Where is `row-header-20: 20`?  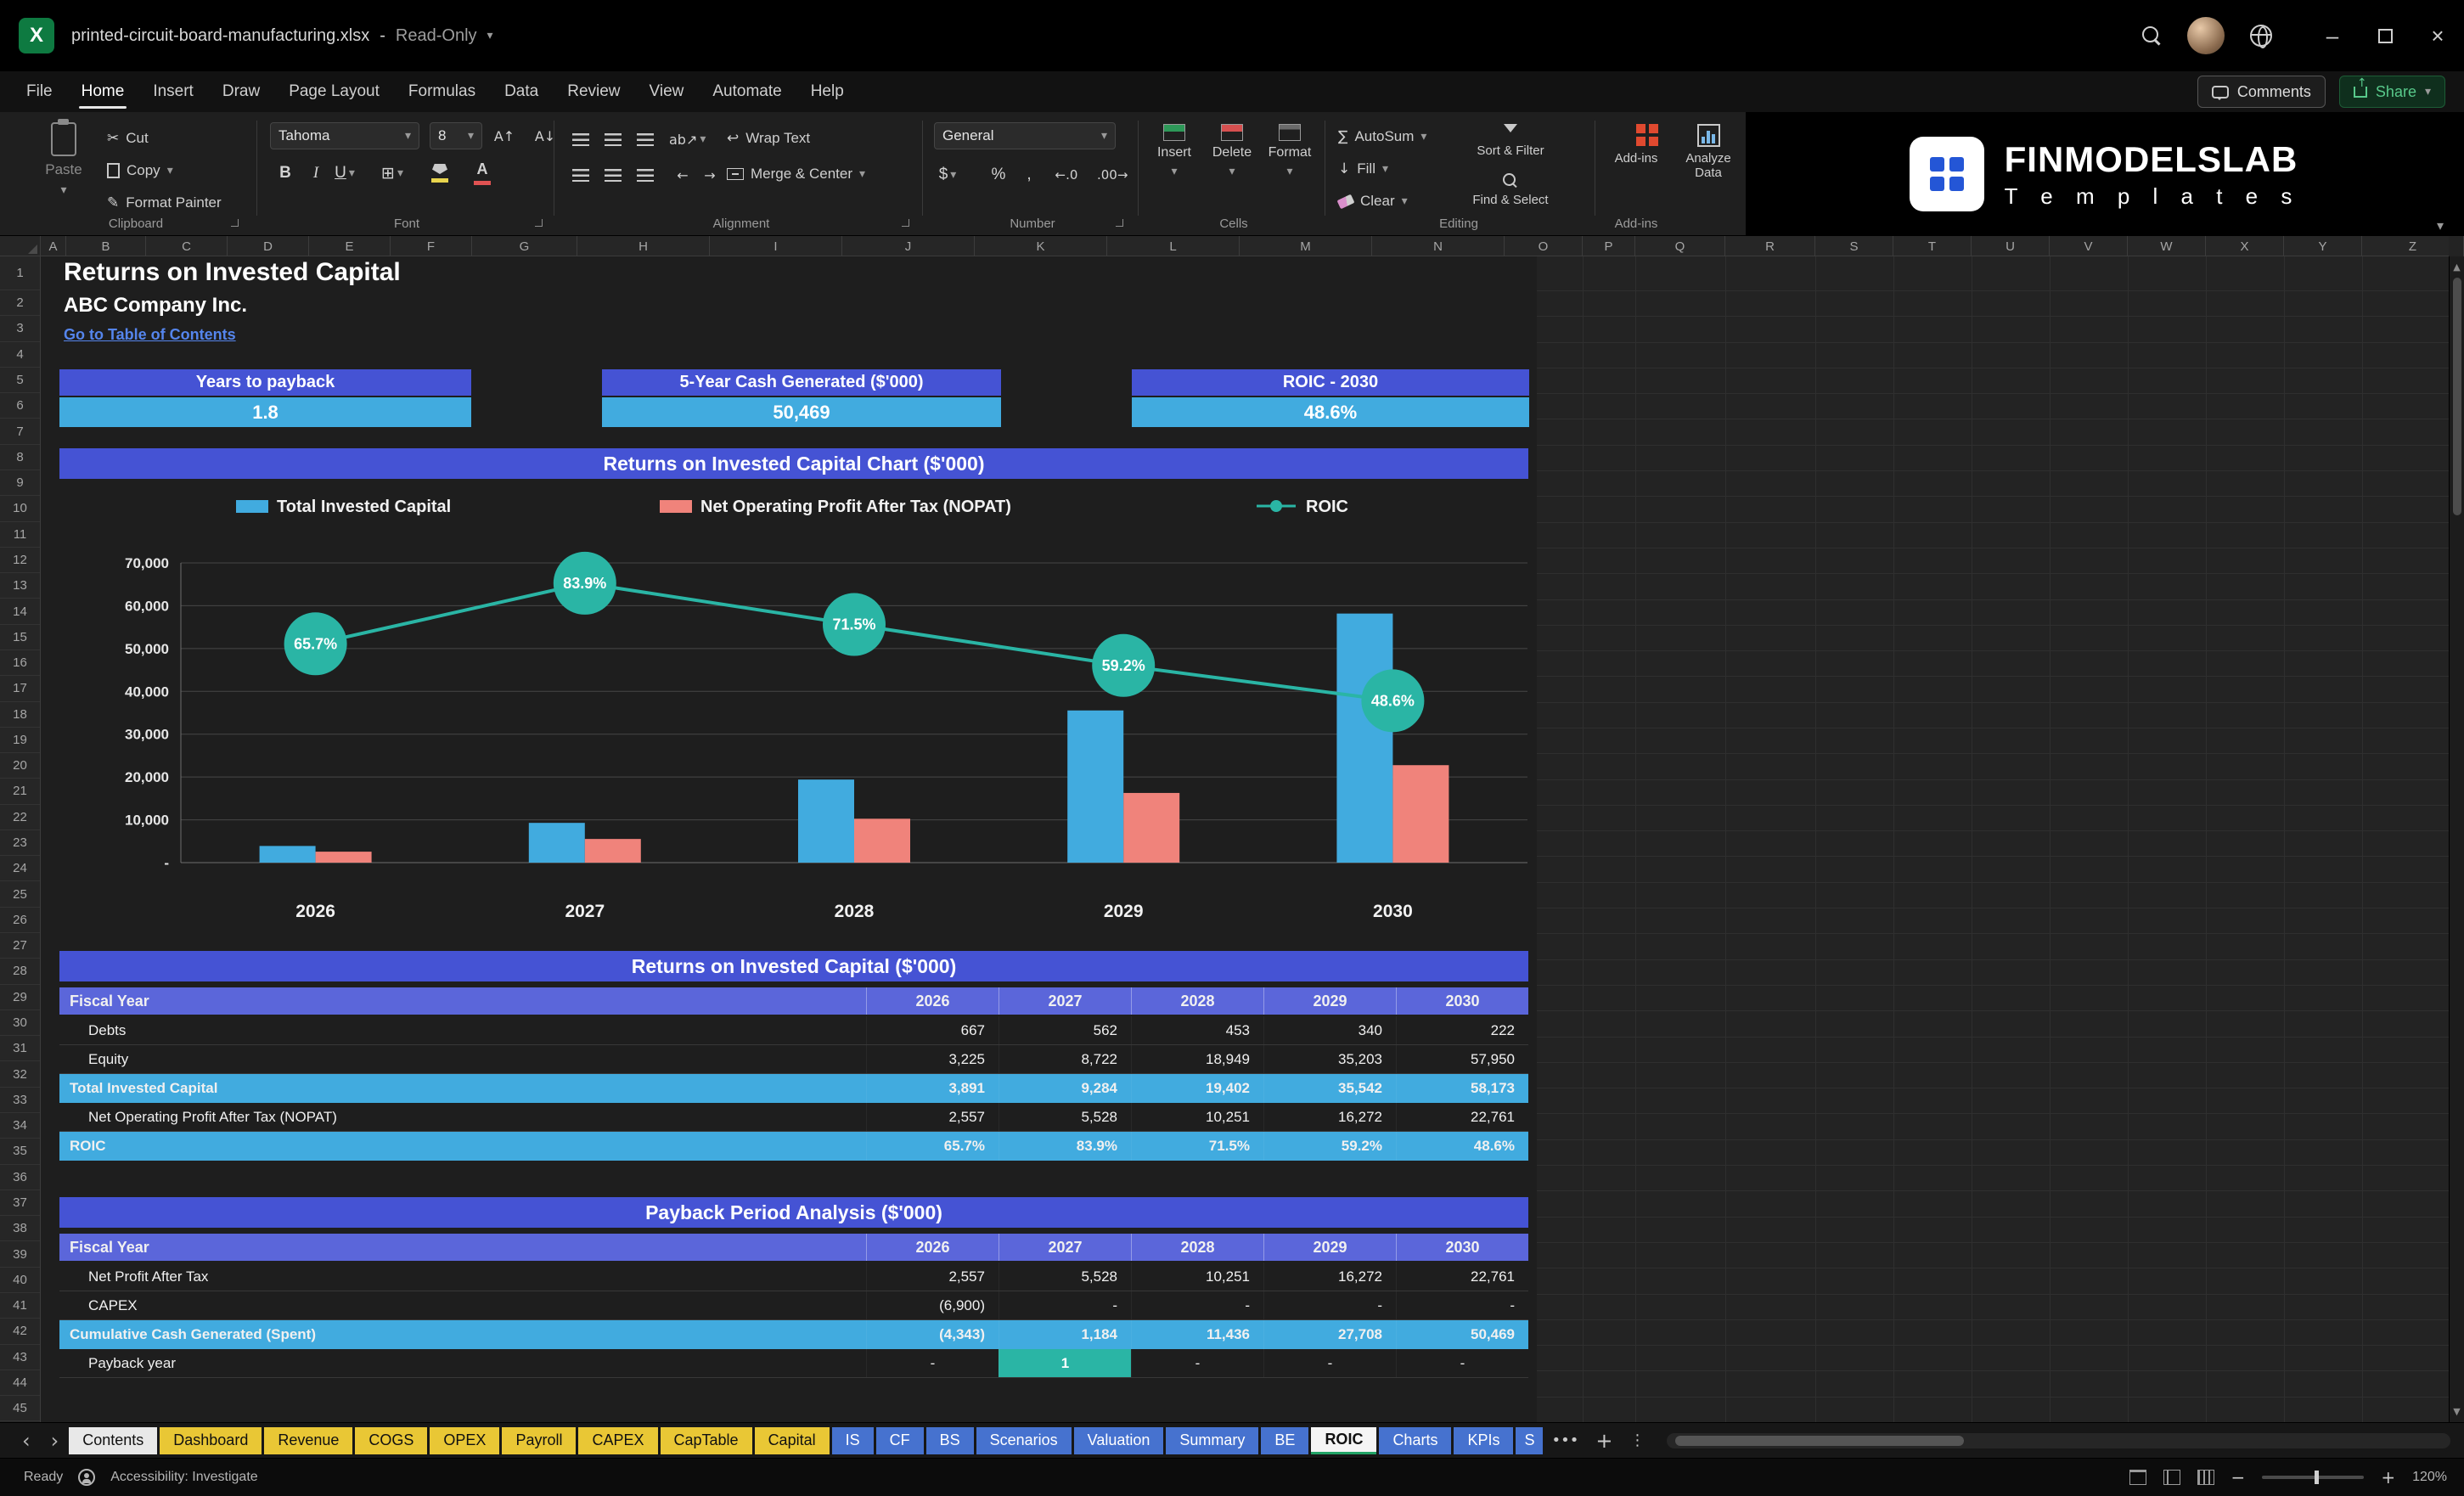 row-header-20: 20 is located at coordinates (20, 766).